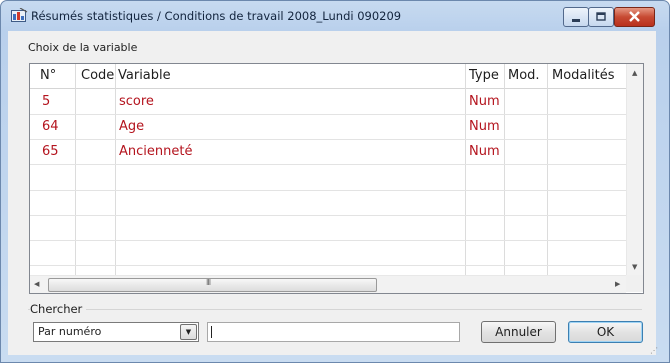 The width and height of the screenshot is (670, 363). What do you see at coordinates (634, 267) in the screenshot?
I see `scroll-down-icon: ▼` at bounding box center [634, 267].